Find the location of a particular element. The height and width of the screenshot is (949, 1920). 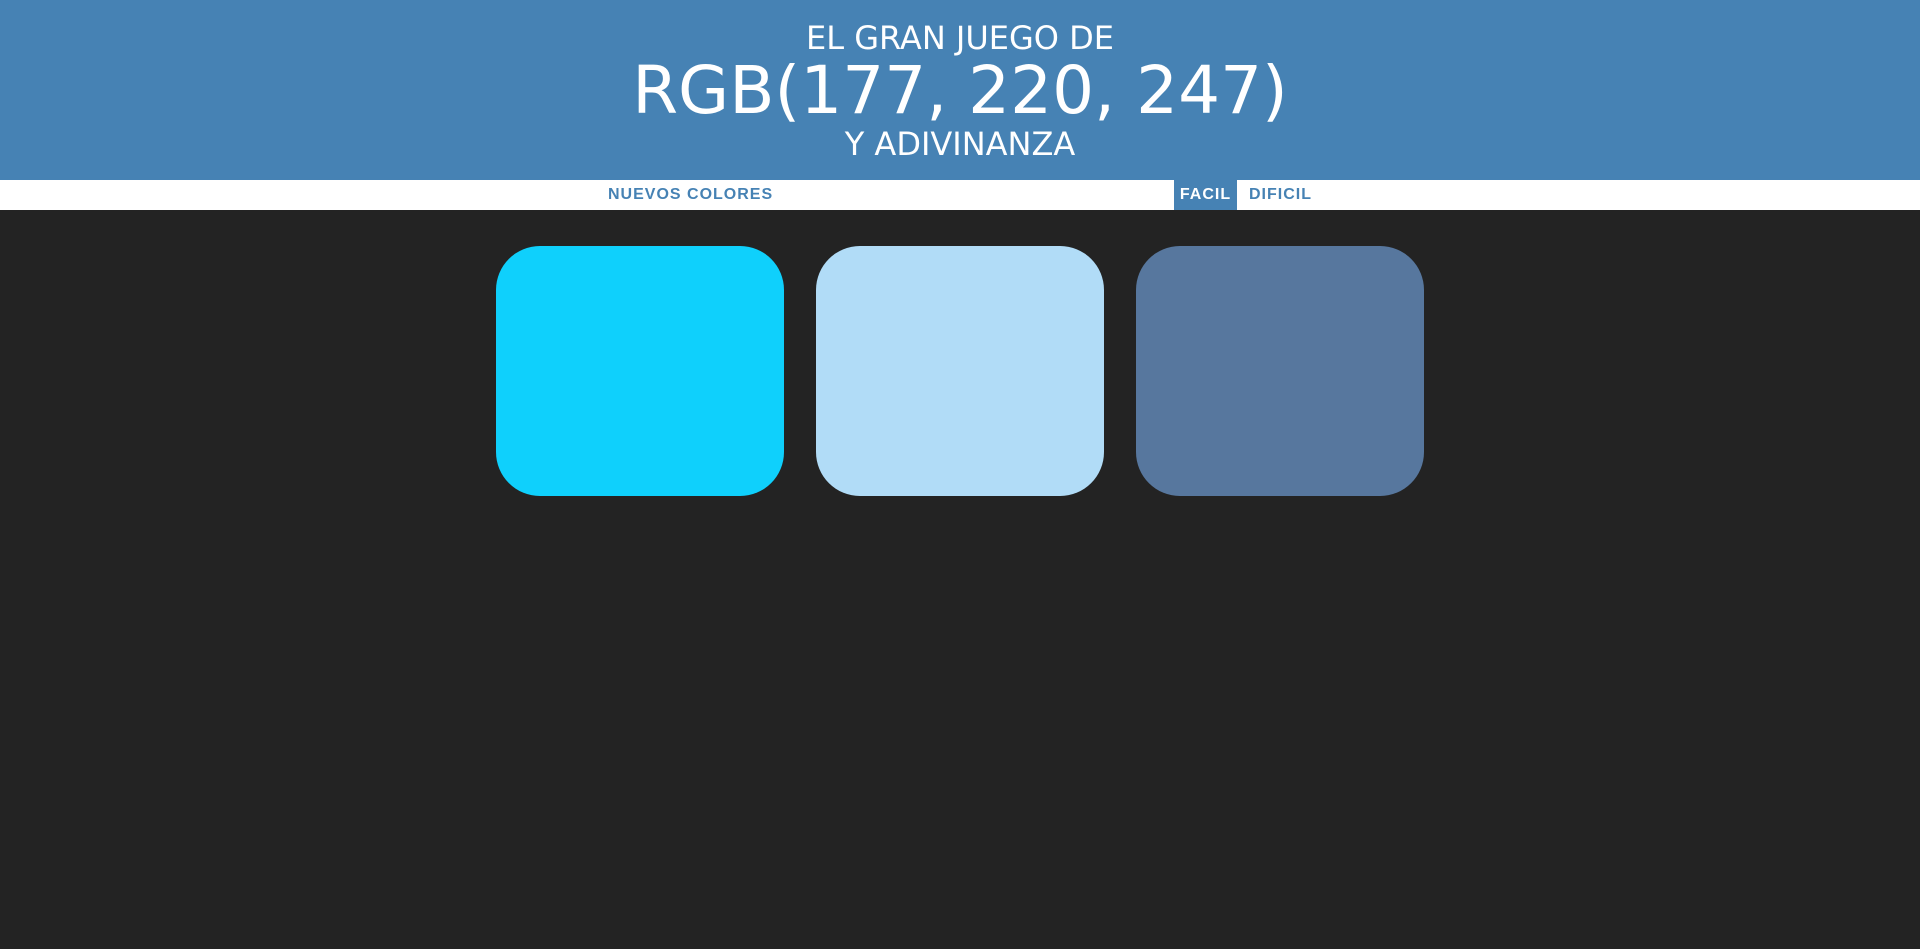

new-colors-button: NUEVOS COLORES is located at coordinates (690, 195).